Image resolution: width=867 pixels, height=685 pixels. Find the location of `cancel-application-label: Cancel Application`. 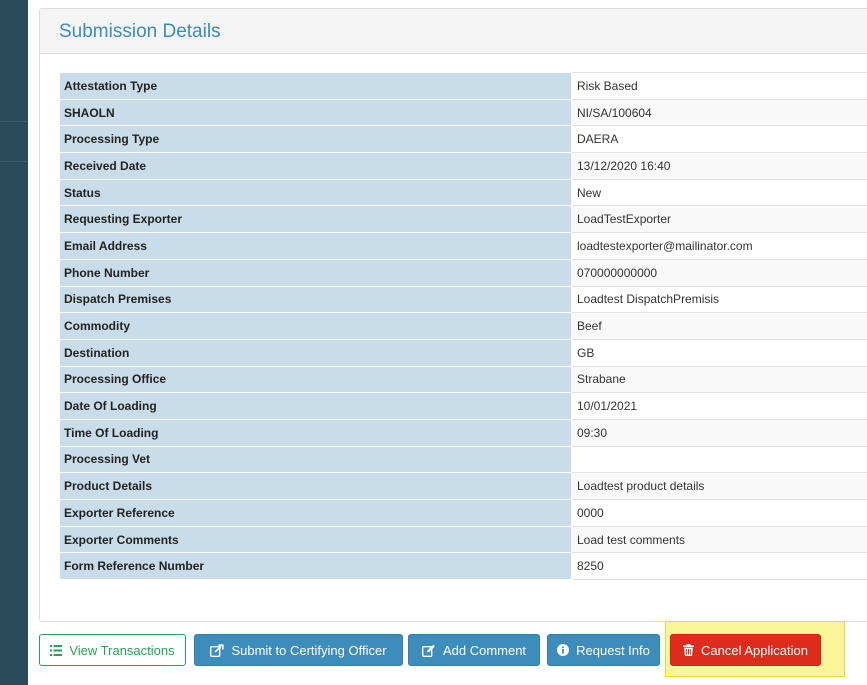

cancel-application-label: Cancel Application is located at coordinates (754, 650).